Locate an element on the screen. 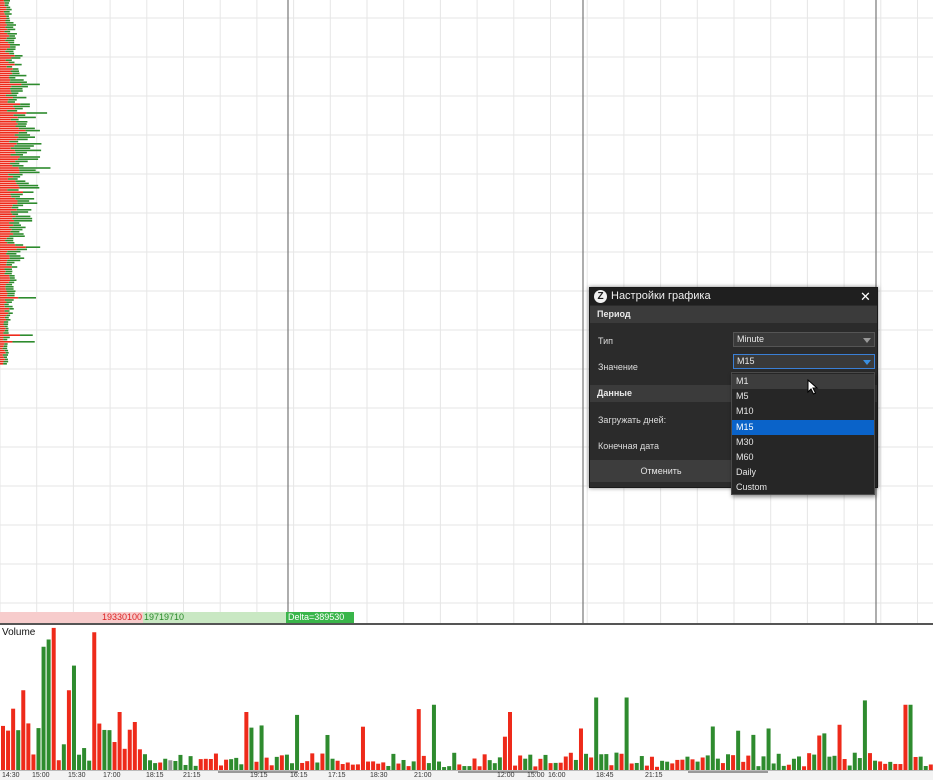  mouse-cursor-icon is located at coordinates (813, 387).